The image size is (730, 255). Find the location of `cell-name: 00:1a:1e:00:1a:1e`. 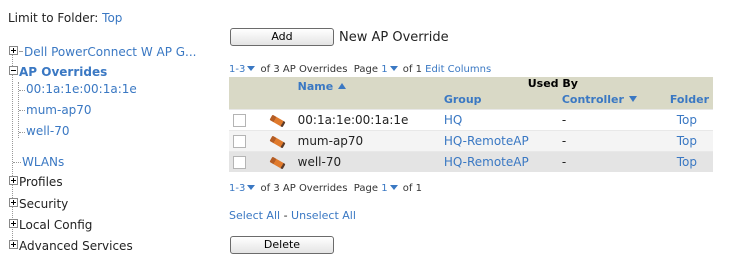

cell-name: 00:1a:1e:00:1a:1e is located at coordinates (366, 120).